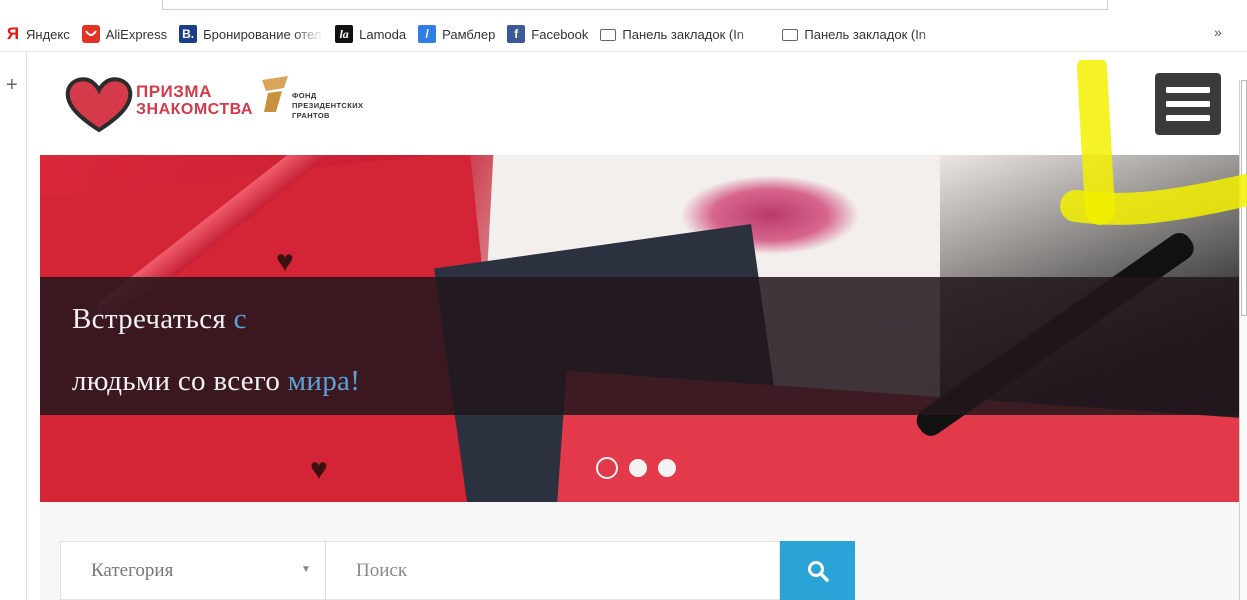 The width and height of the screenshot is (1247, 600). I want to click on hero-text-accent: с, so click(240, 319).